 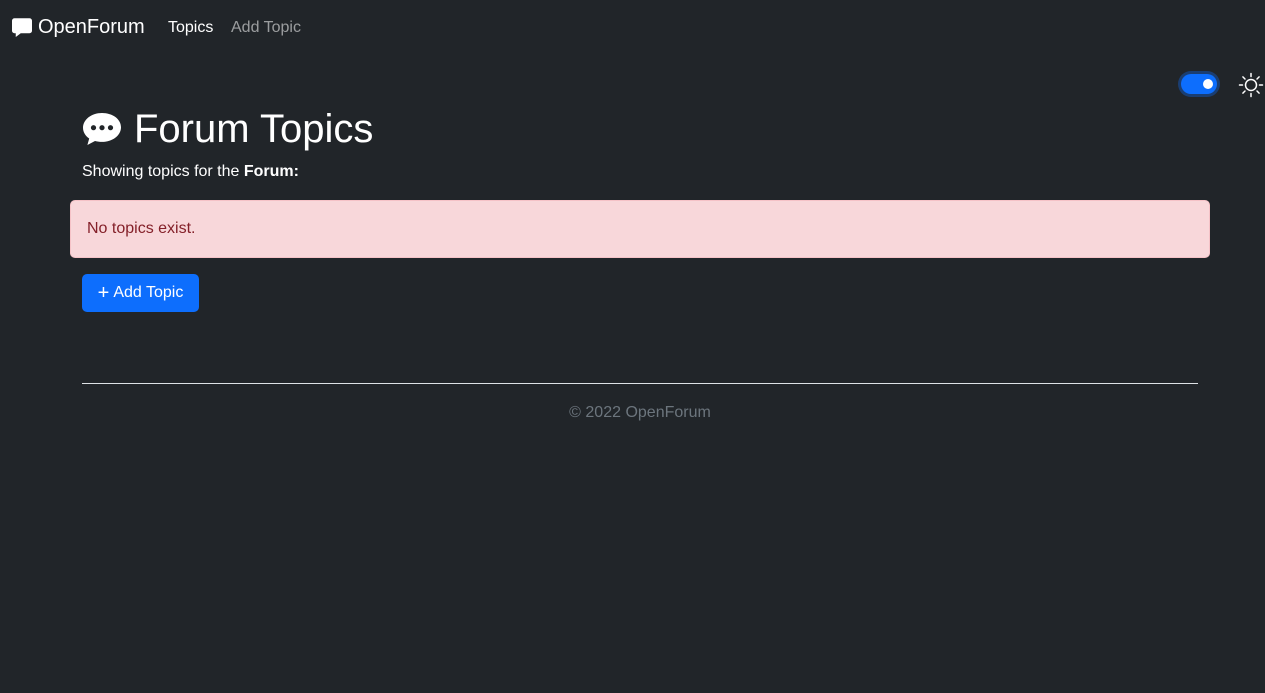 I want to click on subtitle: Showing topics for the Forum:, so click(x=190, y=172).